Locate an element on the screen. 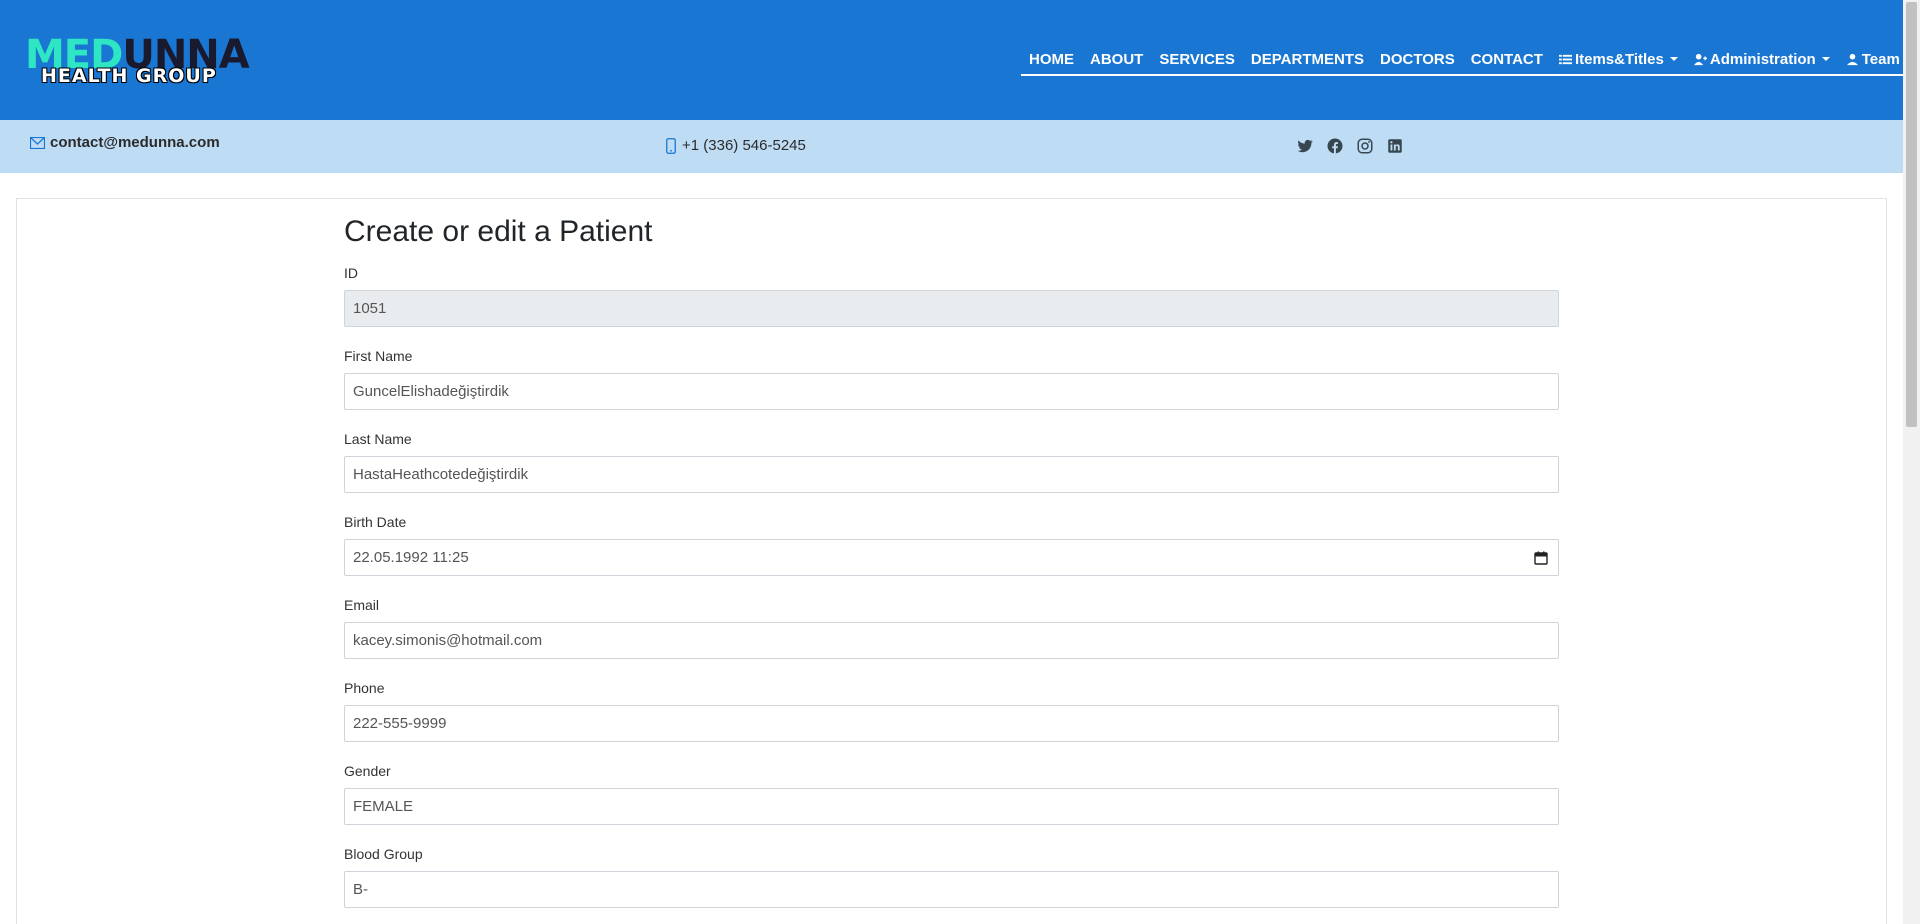  birth-date-label: Birth Date is located at coordinates (375, 522).